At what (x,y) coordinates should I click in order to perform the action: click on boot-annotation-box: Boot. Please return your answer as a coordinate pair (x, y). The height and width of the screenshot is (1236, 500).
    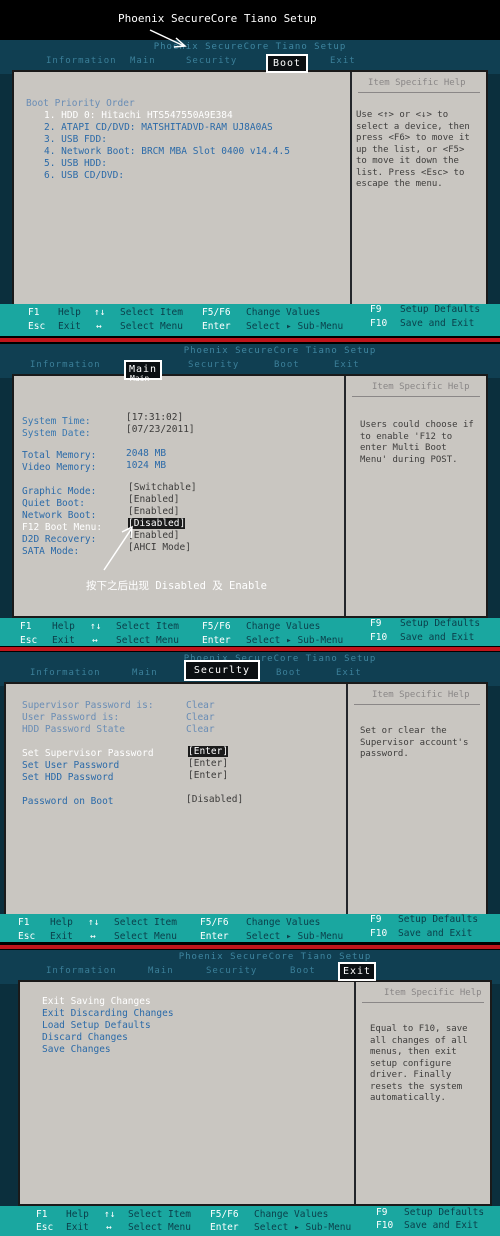
    Looking at the image, I should click on (287, 63).